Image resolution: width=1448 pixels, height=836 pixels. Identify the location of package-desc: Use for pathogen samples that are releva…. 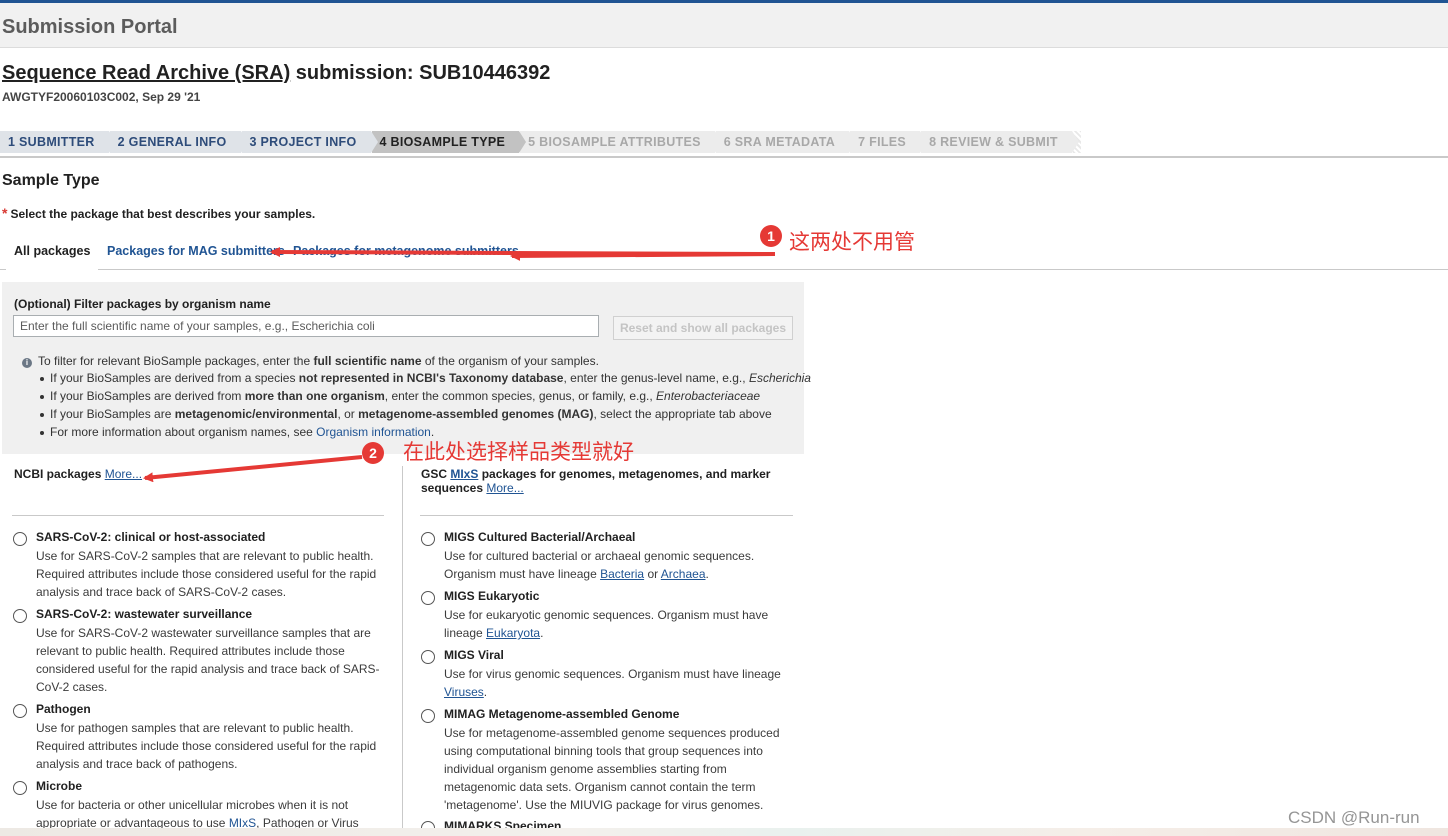
(206, 746).